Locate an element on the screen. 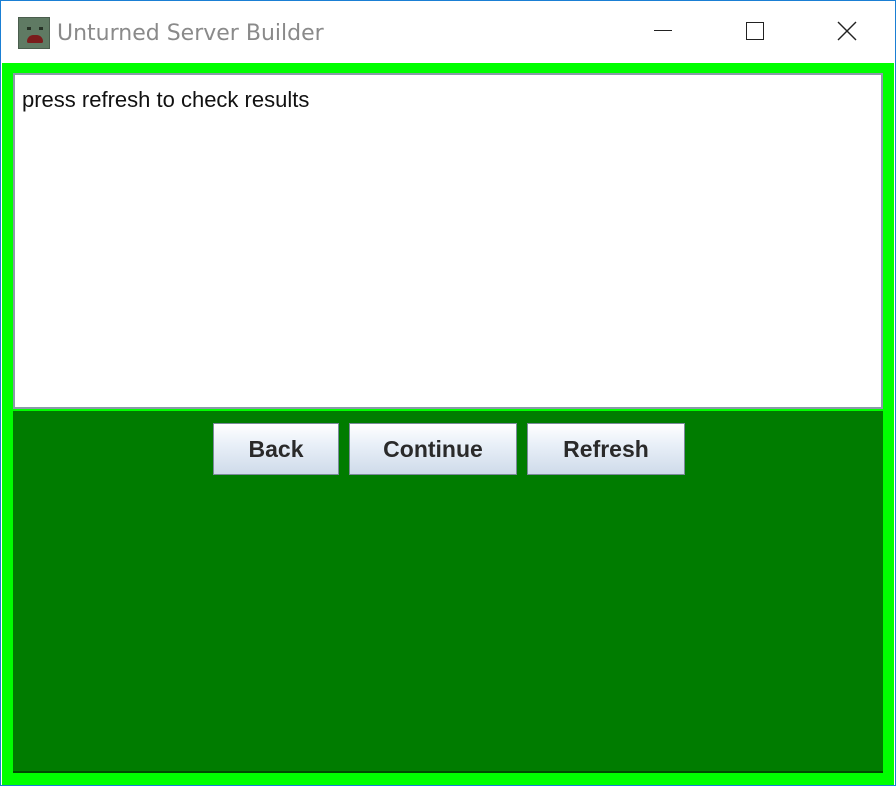  app-icon is located at coordinates (34, 33).